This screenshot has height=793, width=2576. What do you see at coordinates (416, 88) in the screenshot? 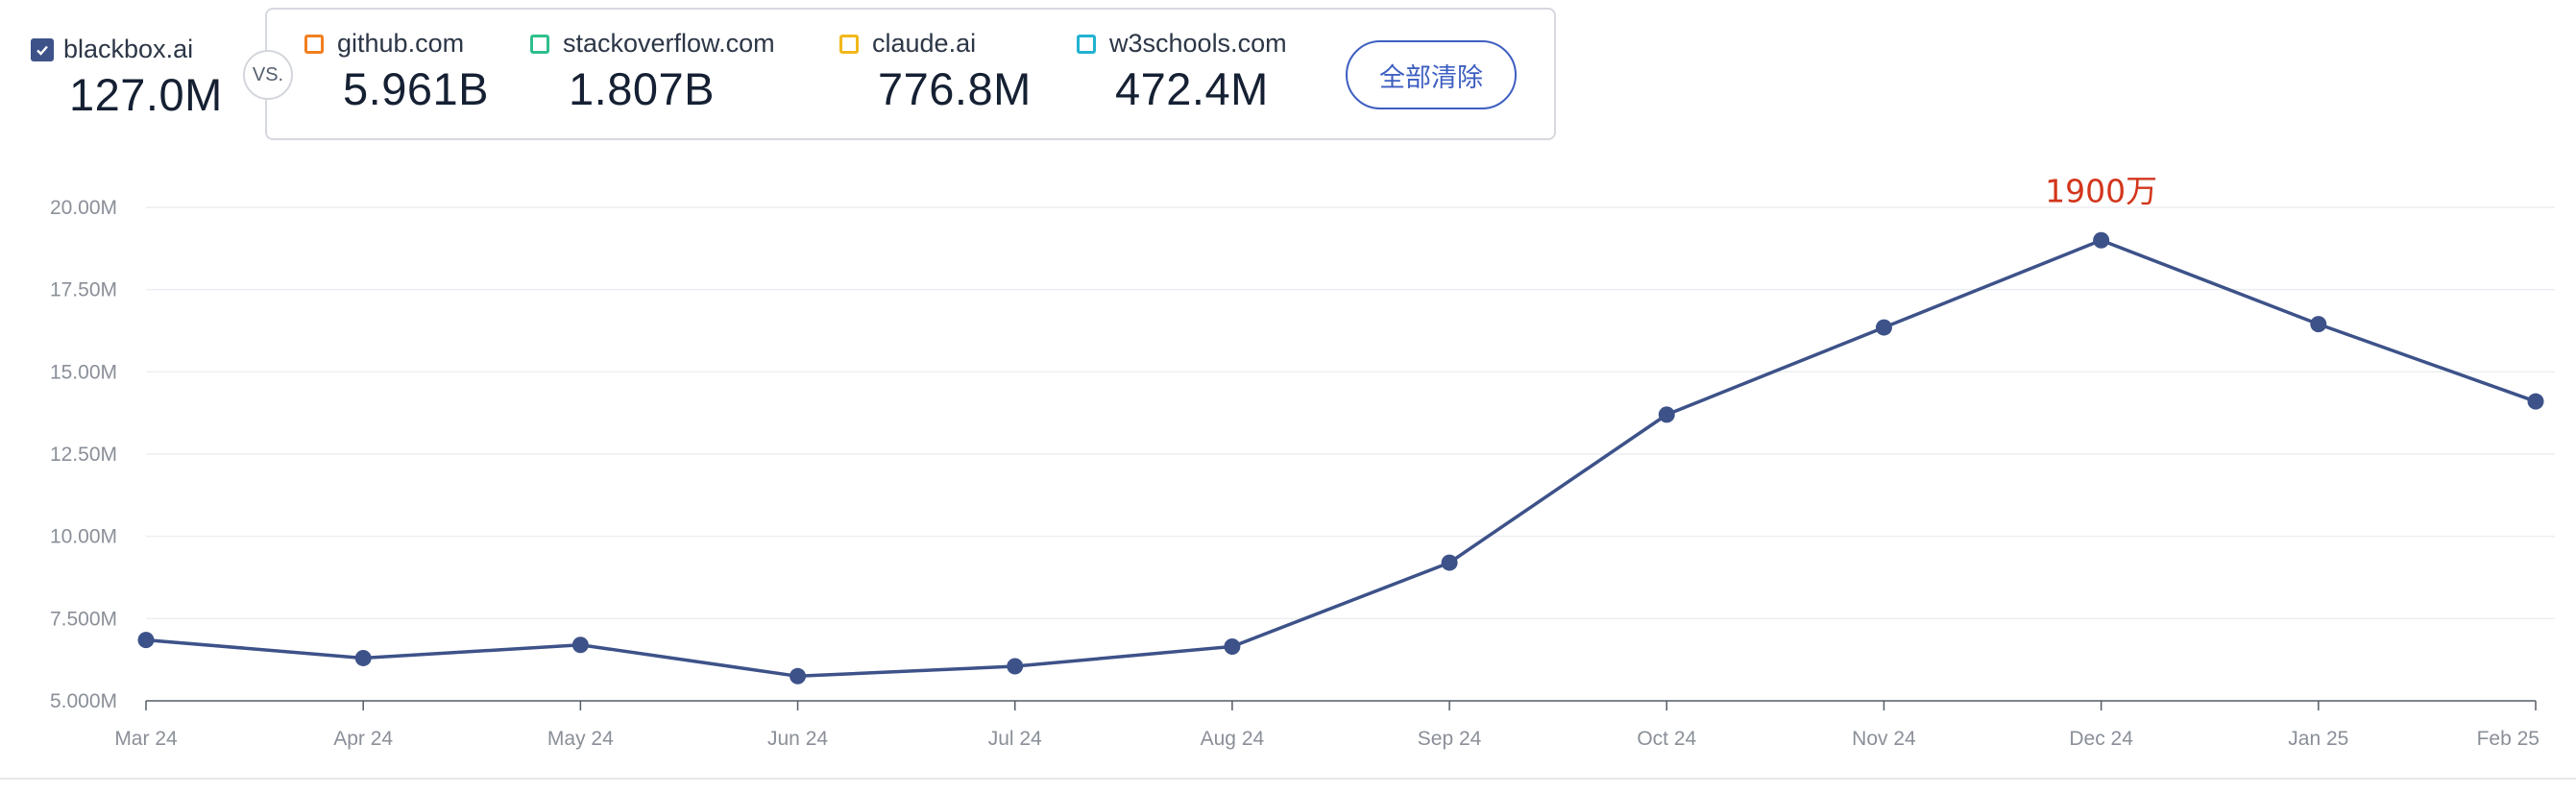
I see `comparison-site-value: 5.961B` at bounding box center [416, 88].